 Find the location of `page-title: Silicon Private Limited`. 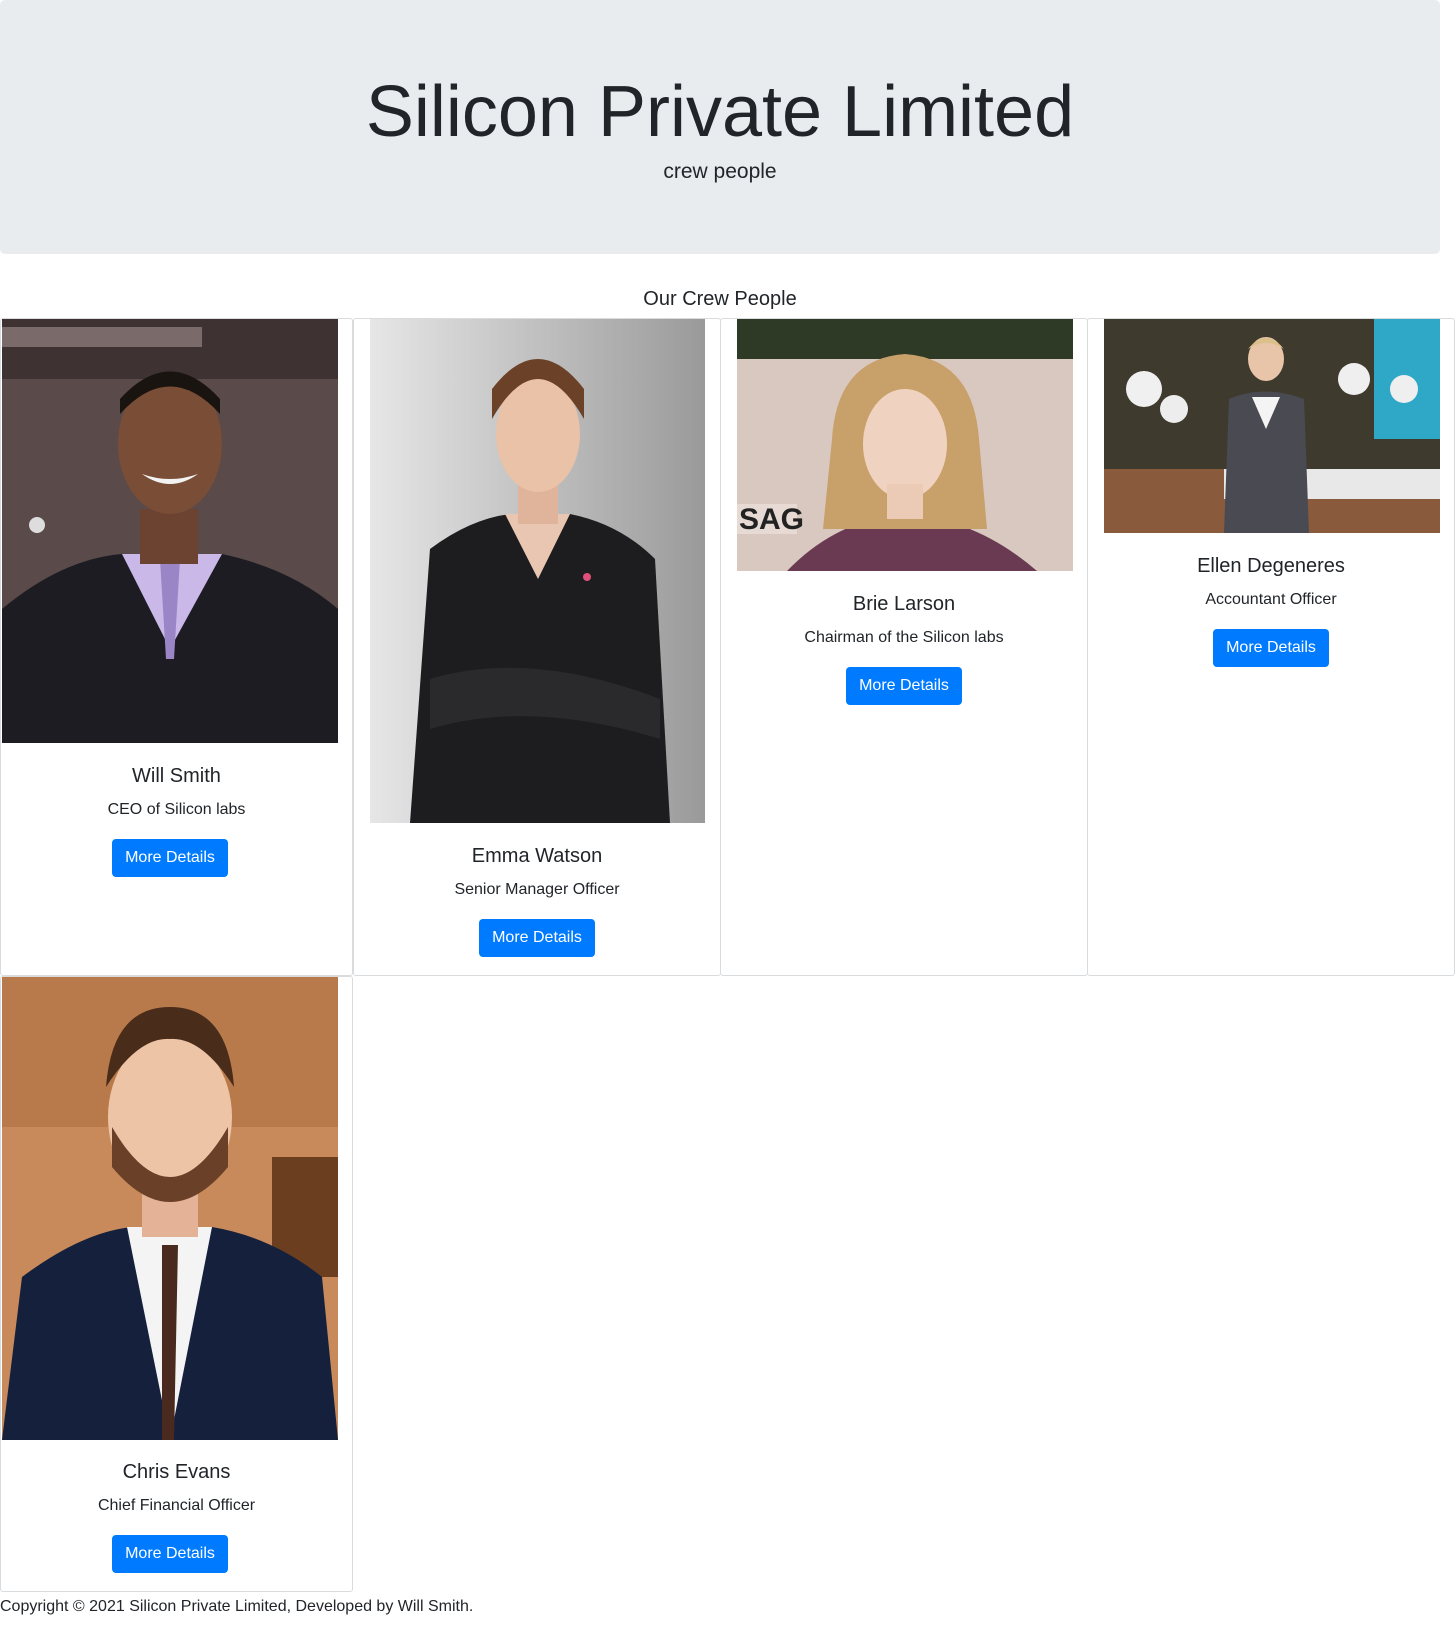

page-title: Silicon Private Limited is located at coordinates (720, 112).